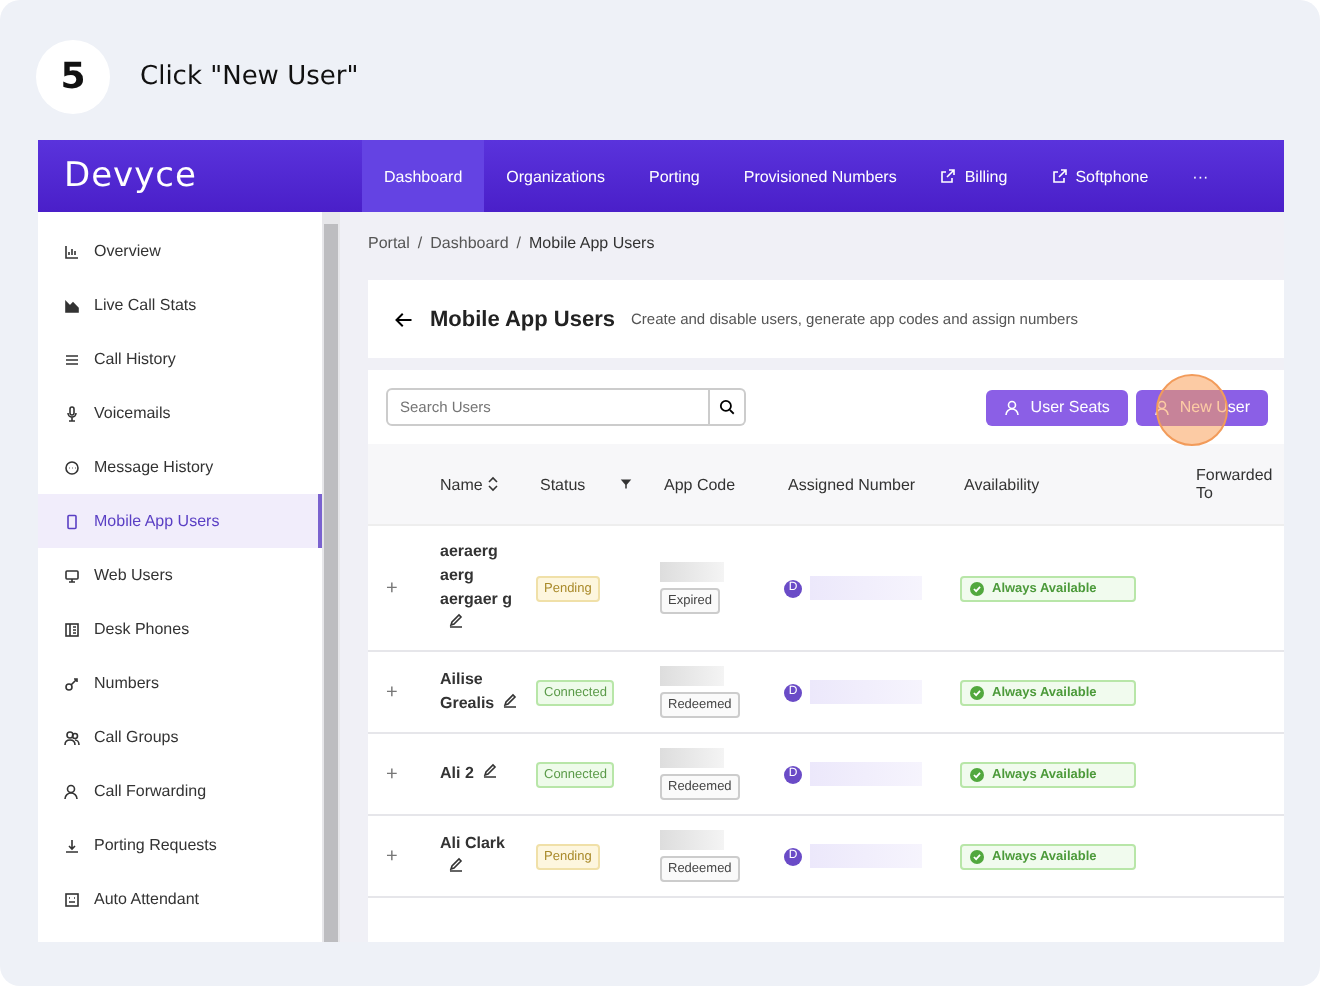 The height and width of the screenshot is (986, 1320). What do you see at coordinates (180, 251) in the screenshot?
I see `sidebar-item: Overview` at bounding box center [180, 251].